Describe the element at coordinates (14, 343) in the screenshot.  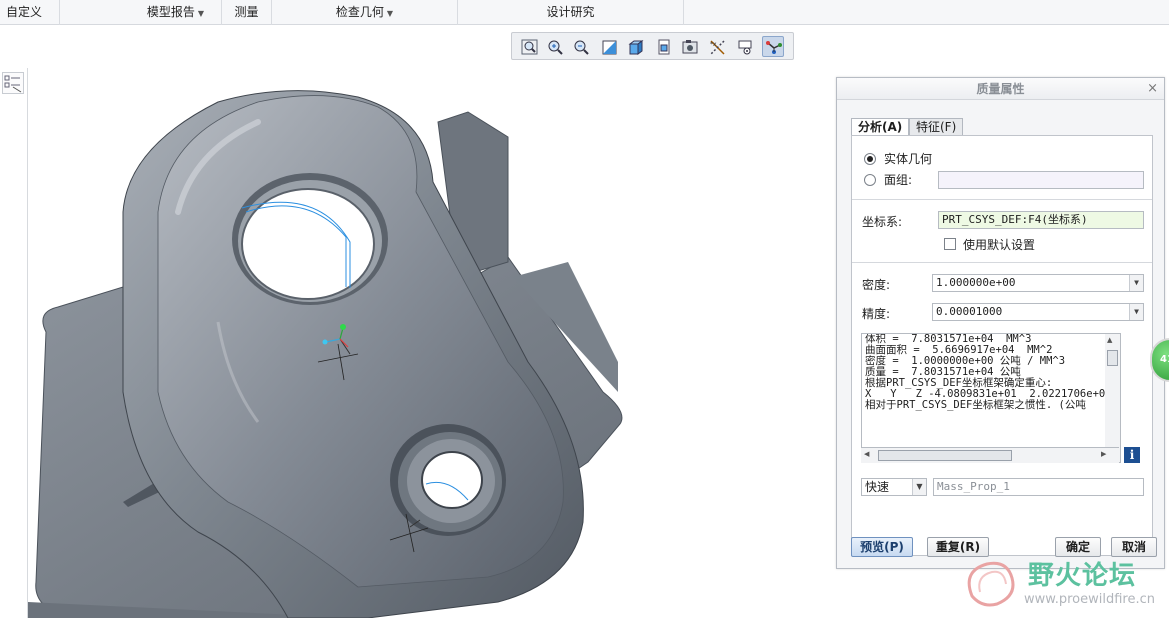
I see `model-tree-strip` at that location.